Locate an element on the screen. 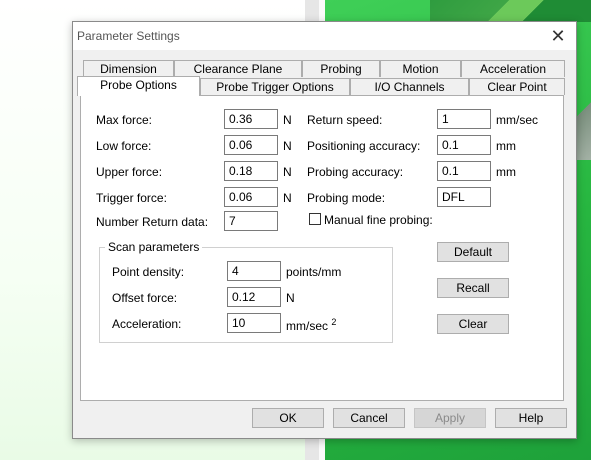 This screenshot has width=591, height=460. tab-probe-trigger-options: Probe Trigger Options is located at coordinates (275, 86).